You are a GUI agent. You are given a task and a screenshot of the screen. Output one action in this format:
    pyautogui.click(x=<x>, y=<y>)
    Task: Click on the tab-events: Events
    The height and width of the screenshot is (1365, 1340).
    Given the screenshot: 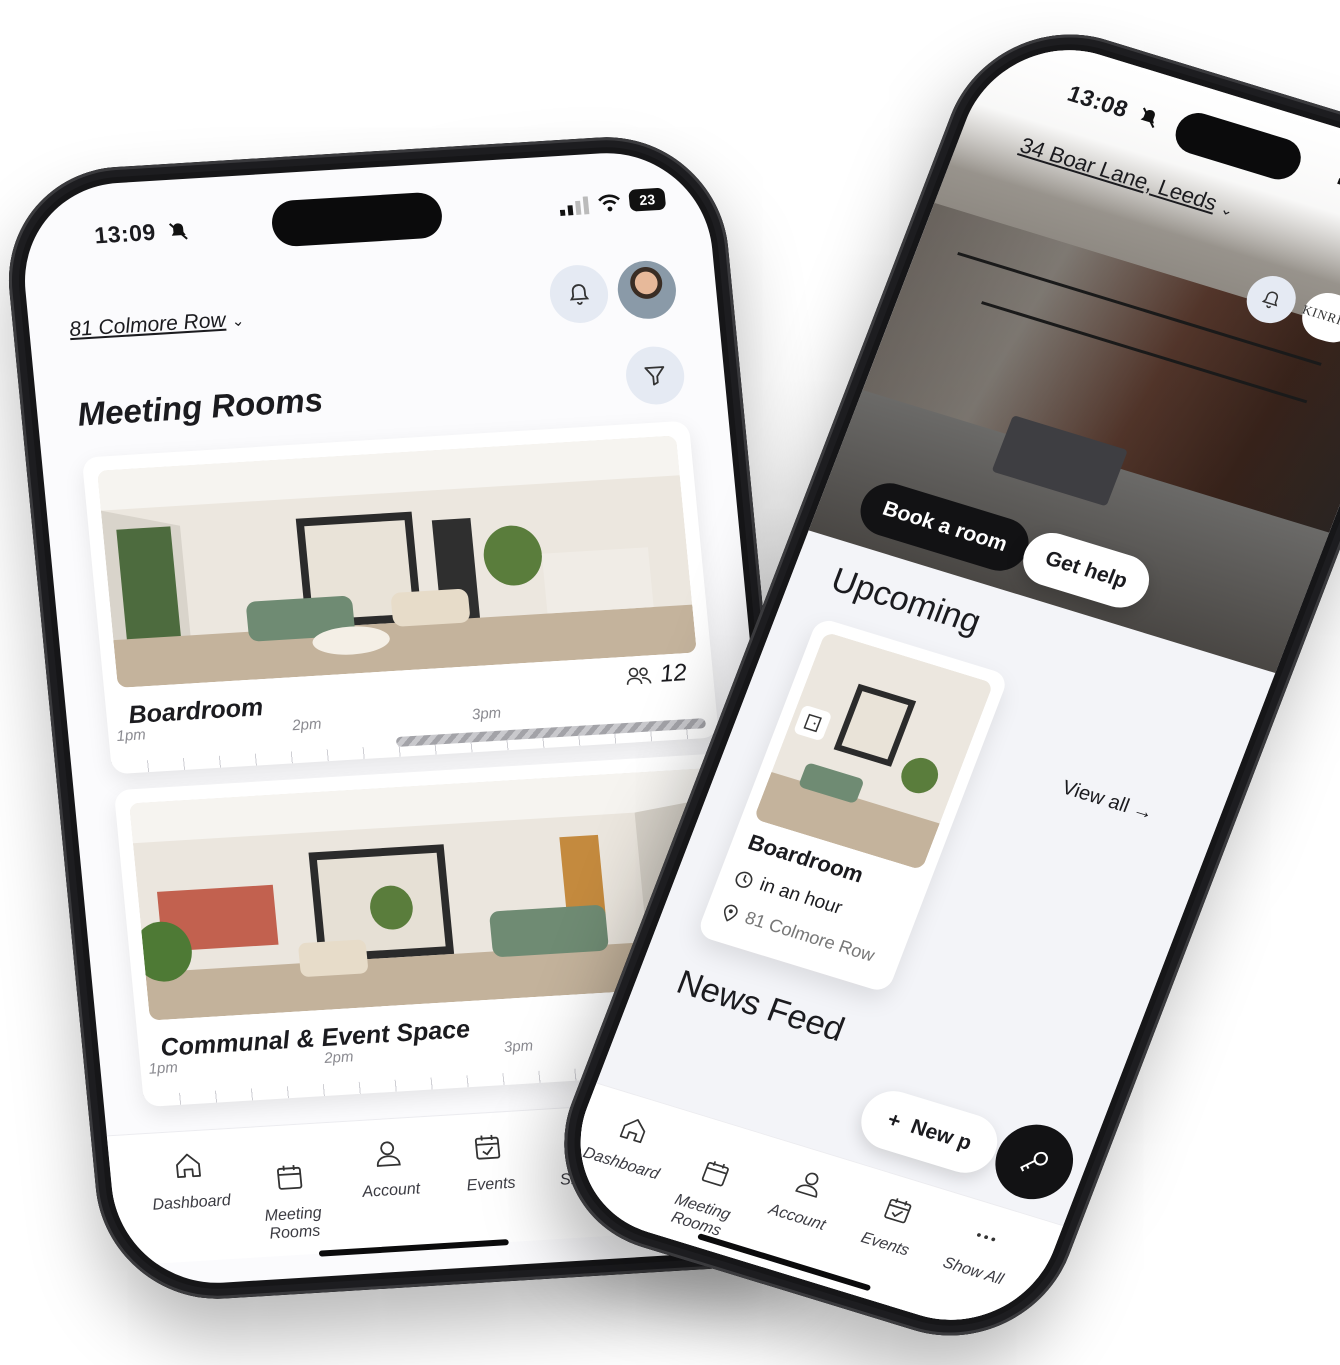 What is the action you would take?
    pyautogui.click(x=489, y=1162)
    